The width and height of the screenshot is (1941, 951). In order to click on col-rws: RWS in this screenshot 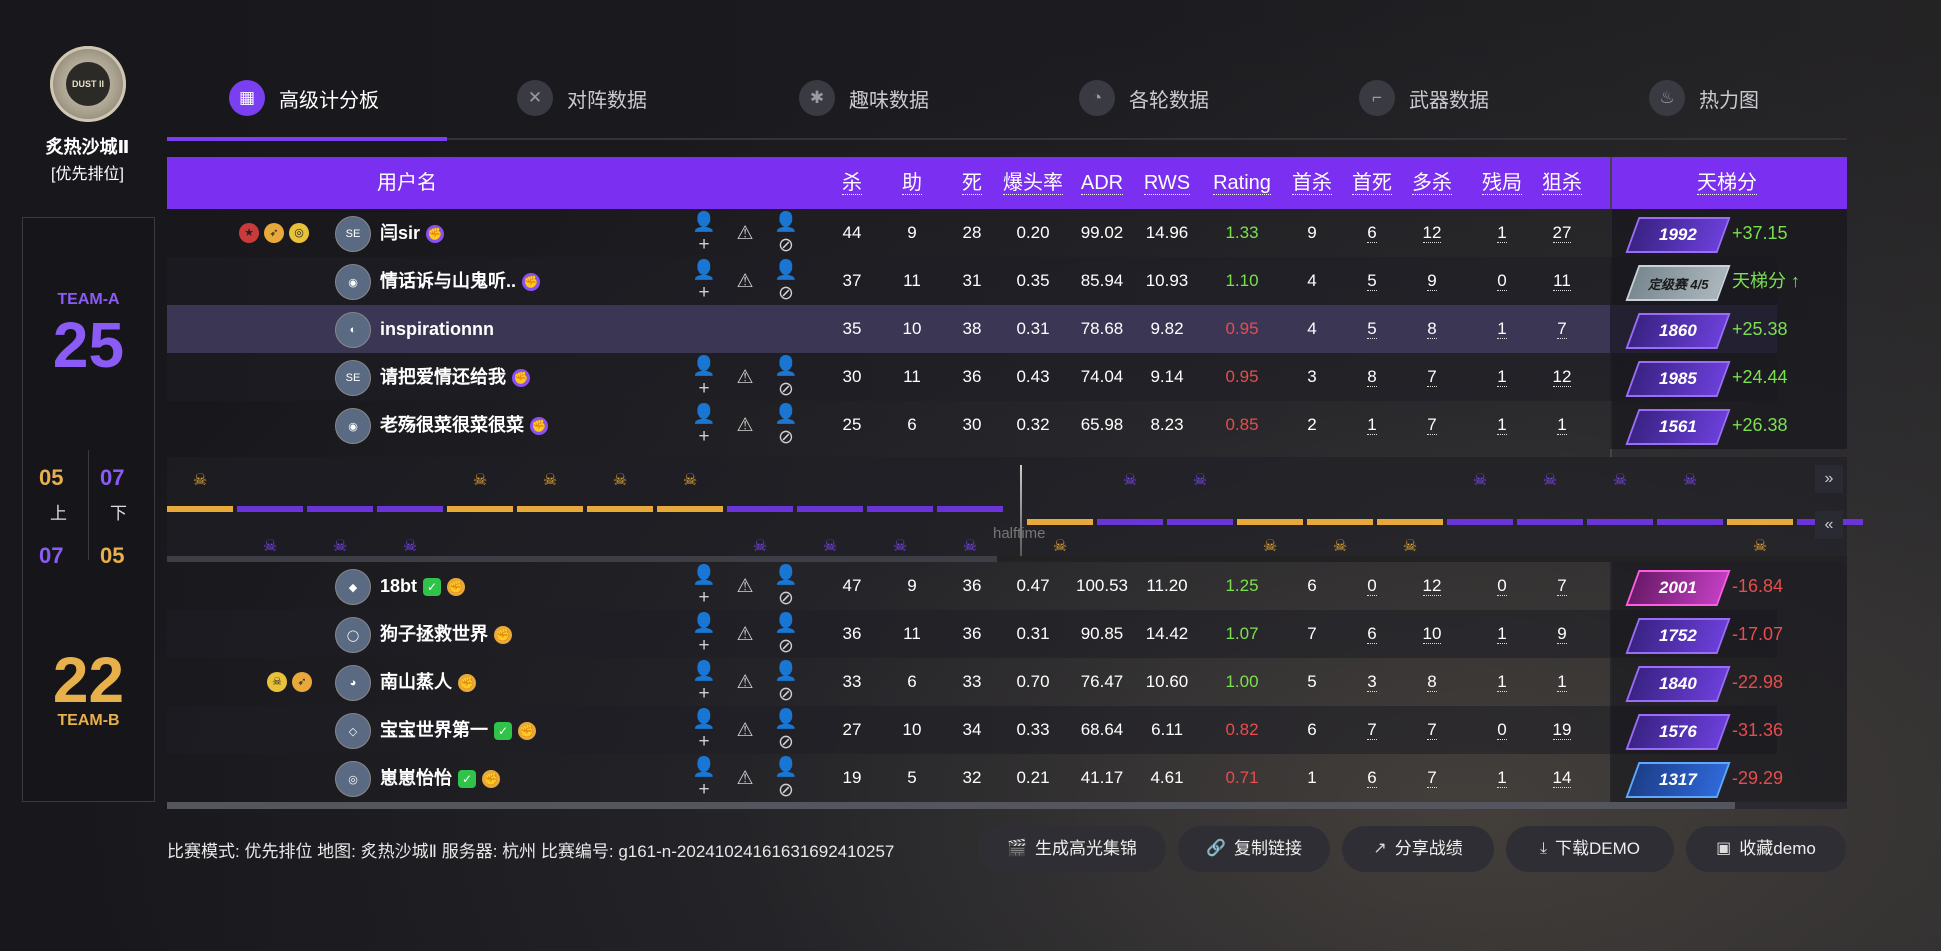, I will do `click(1167, 183)`.